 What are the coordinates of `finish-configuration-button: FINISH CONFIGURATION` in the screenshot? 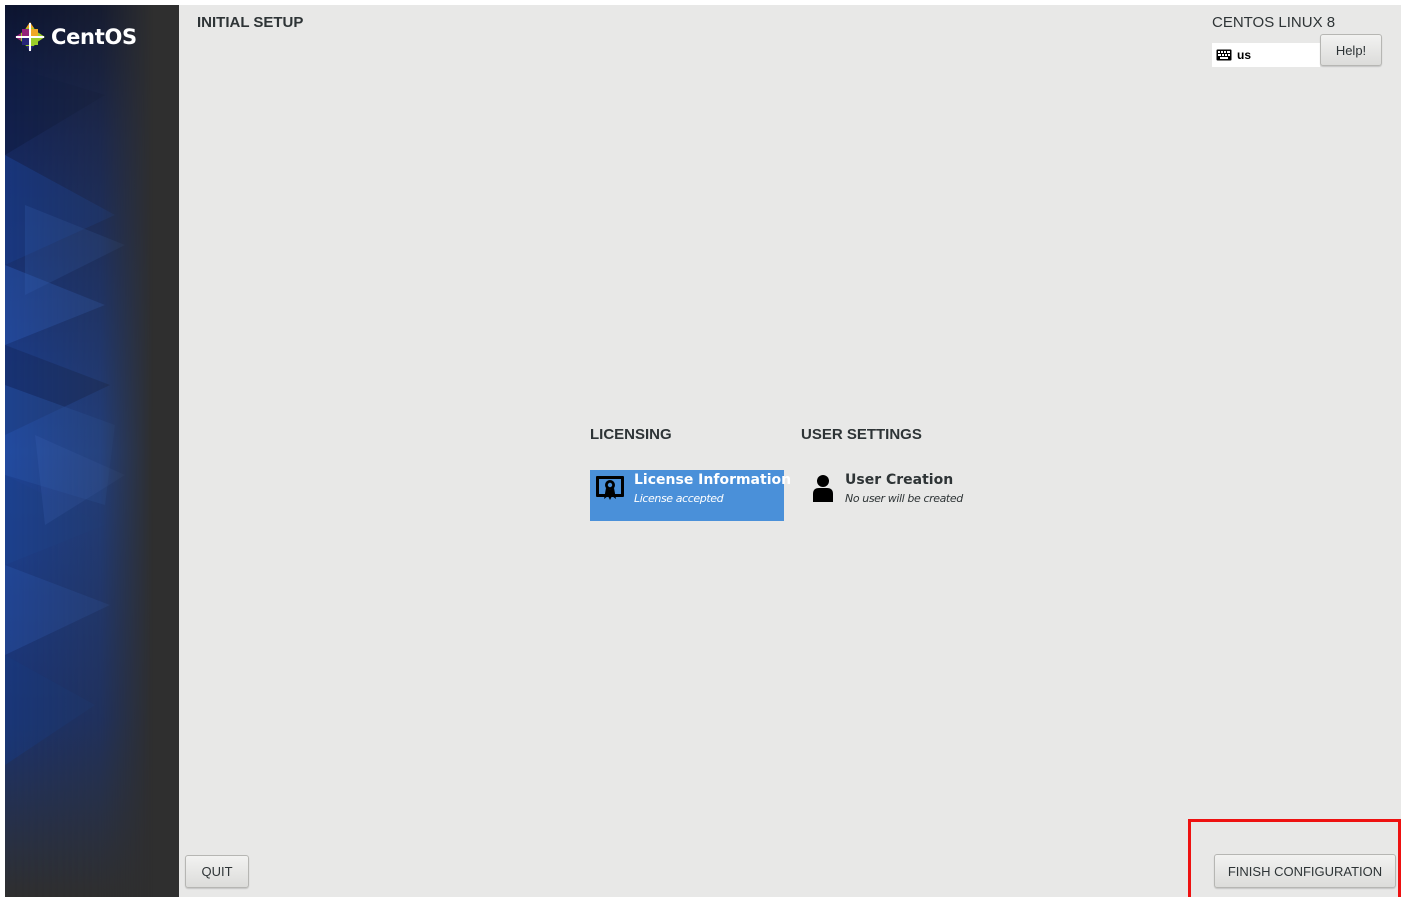 It's located at (1305, 871).